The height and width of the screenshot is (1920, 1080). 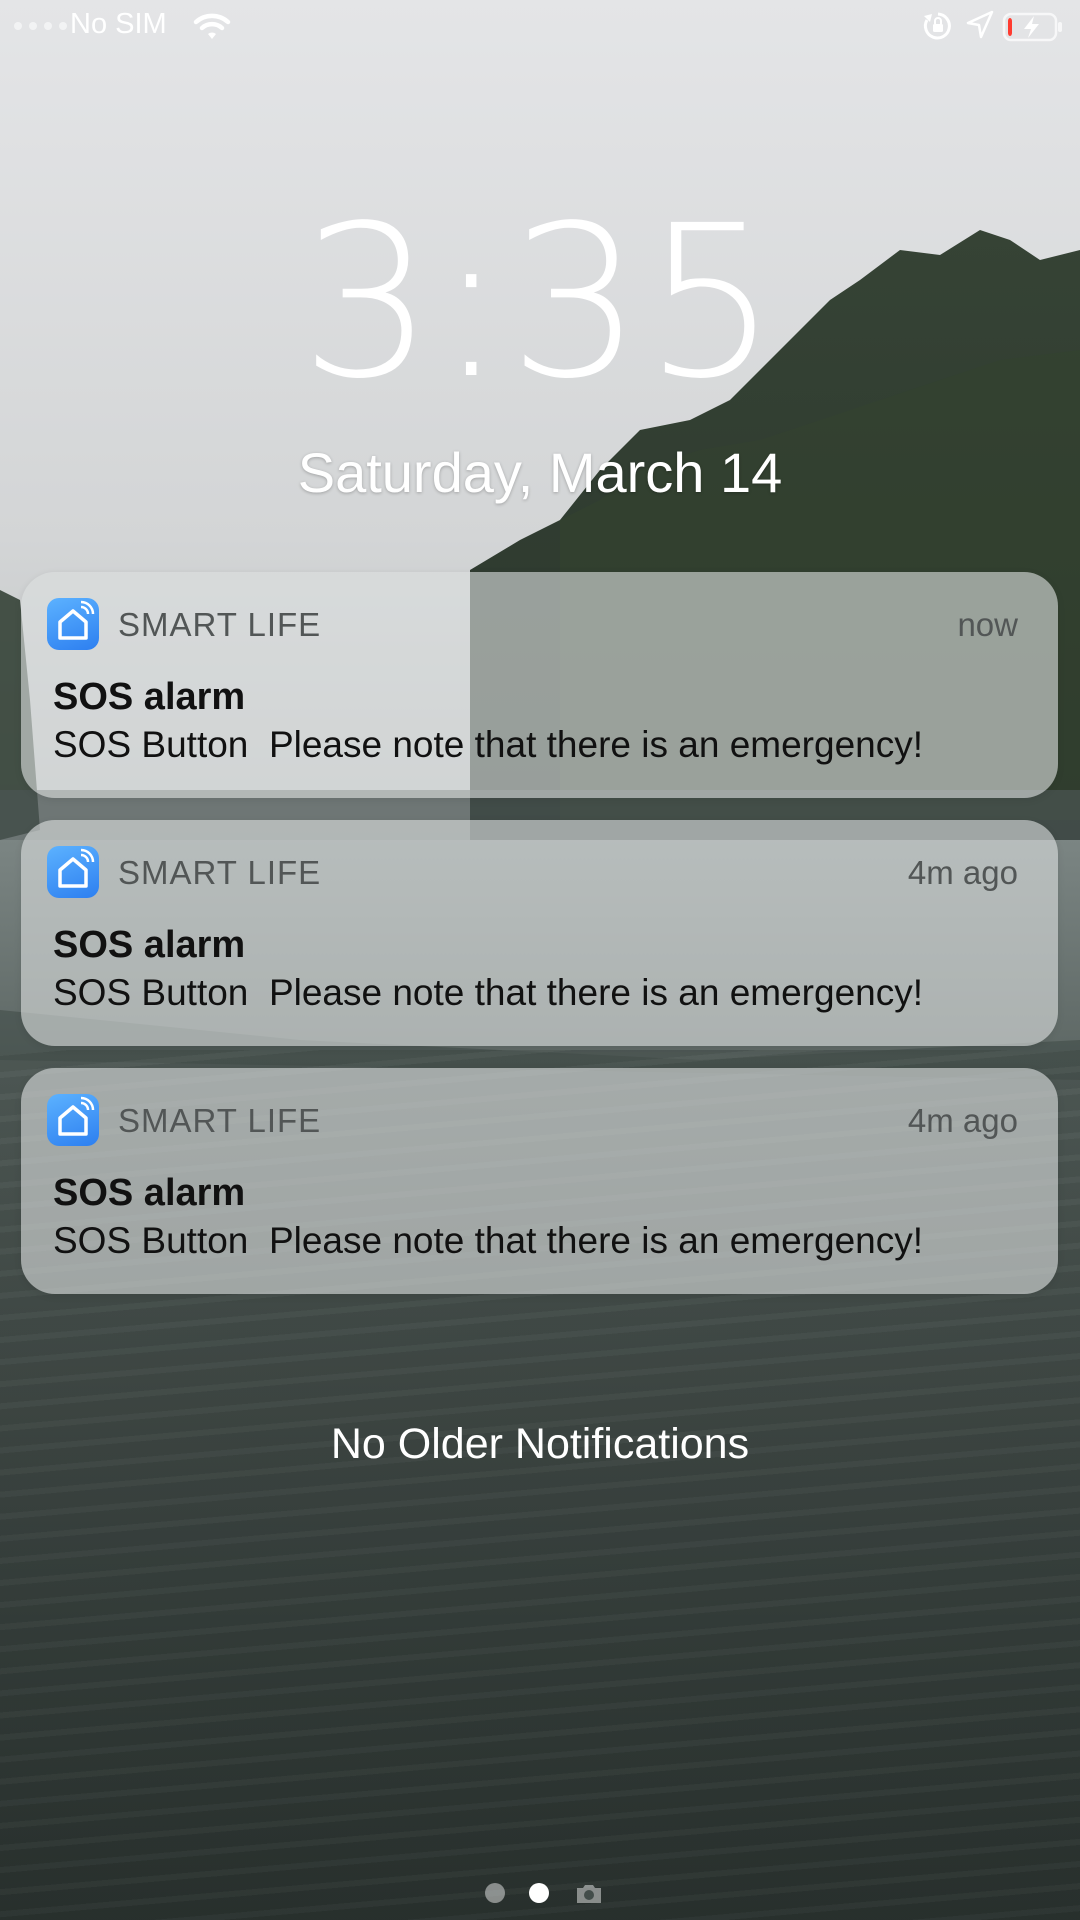 I want to click on no-older-notifications-label: No Older Notifications, so click(x=540, y=1444).